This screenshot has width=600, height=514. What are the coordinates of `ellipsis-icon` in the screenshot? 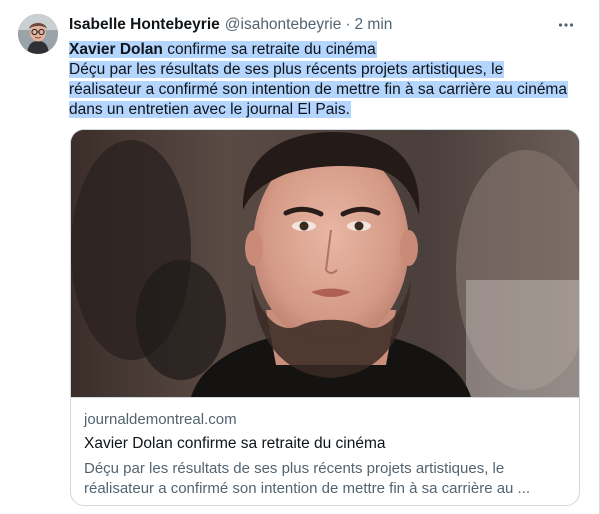 It's located at (566, 25).